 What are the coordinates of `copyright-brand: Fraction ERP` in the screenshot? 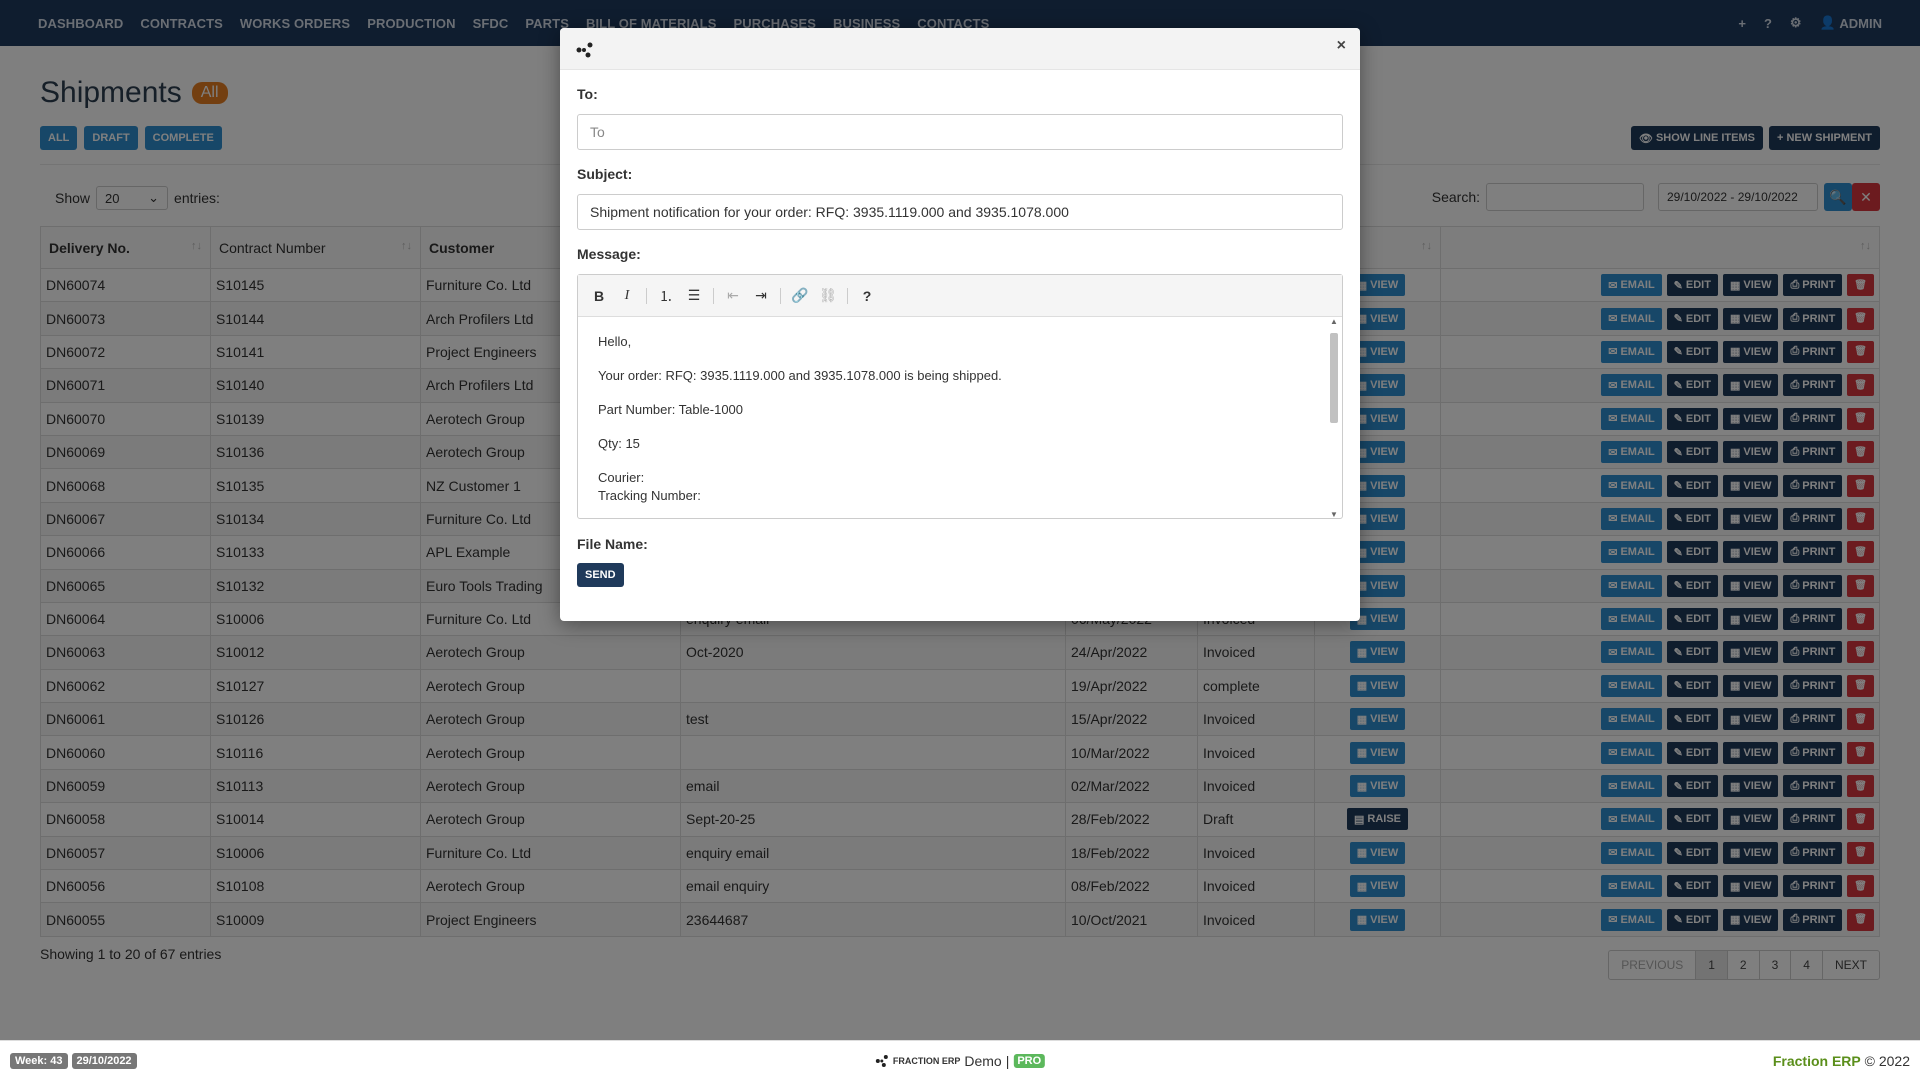 It's located at (1817, 1061).